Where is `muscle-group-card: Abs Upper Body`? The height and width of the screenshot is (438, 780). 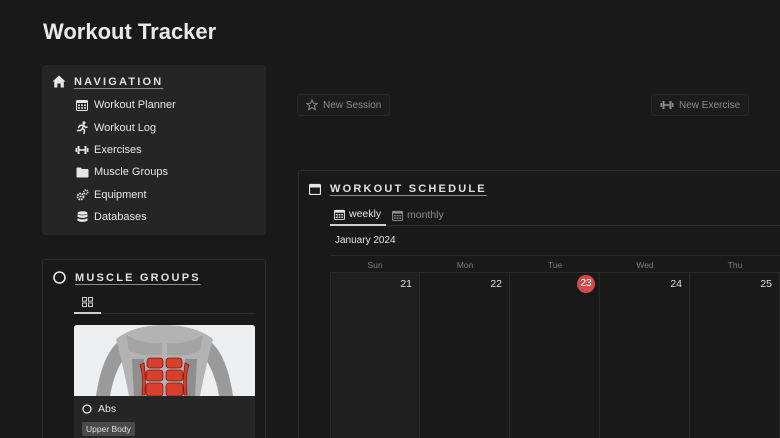
muscle-group-card: Abs Upper Body is located at coordinates (164, 381).